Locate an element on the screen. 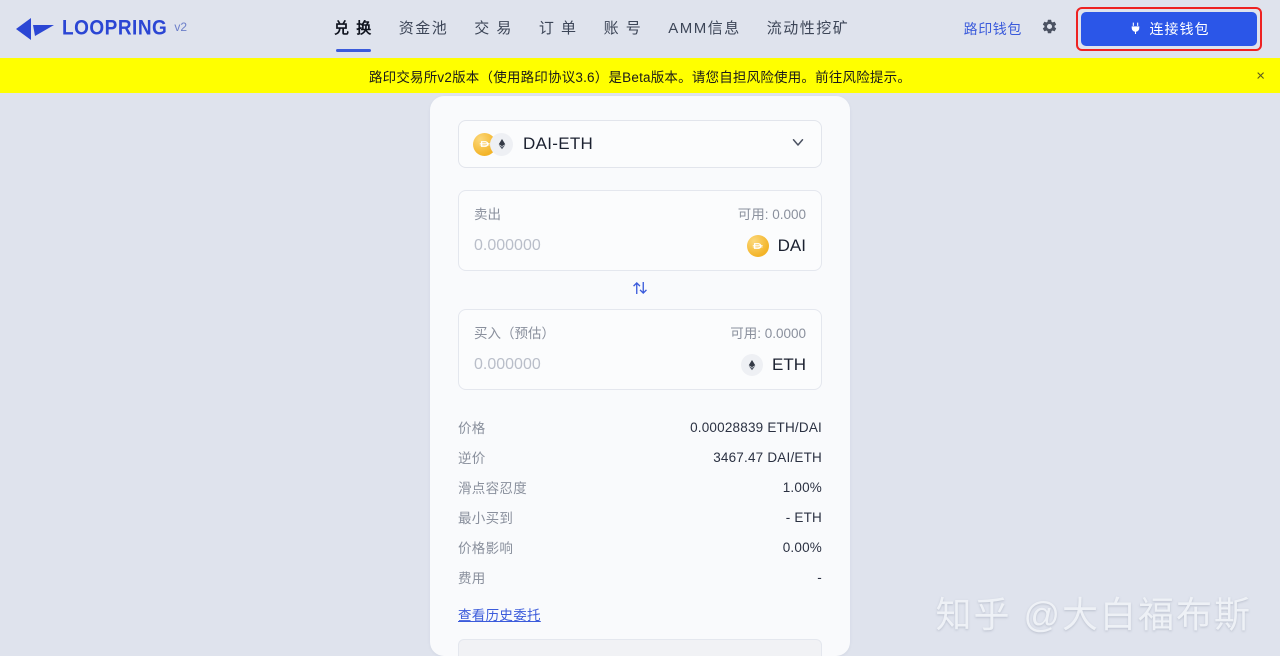 The width and height of the screenshot is (1280, 656). buy-panel: 买入（预估） 可用: 0.0000 ETH is located at coordinates (640, 349).